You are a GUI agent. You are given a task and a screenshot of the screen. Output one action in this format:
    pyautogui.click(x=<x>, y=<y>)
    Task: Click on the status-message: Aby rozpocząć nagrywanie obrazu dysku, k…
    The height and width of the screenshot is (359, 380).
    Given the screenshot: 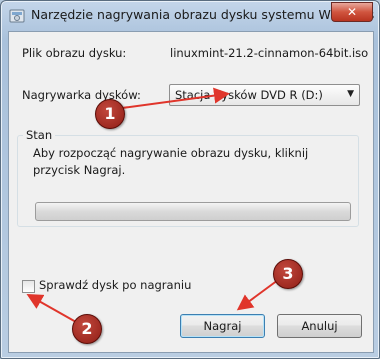 What is the action you would take?
    pyautogui.click(x=171, y=161)
    